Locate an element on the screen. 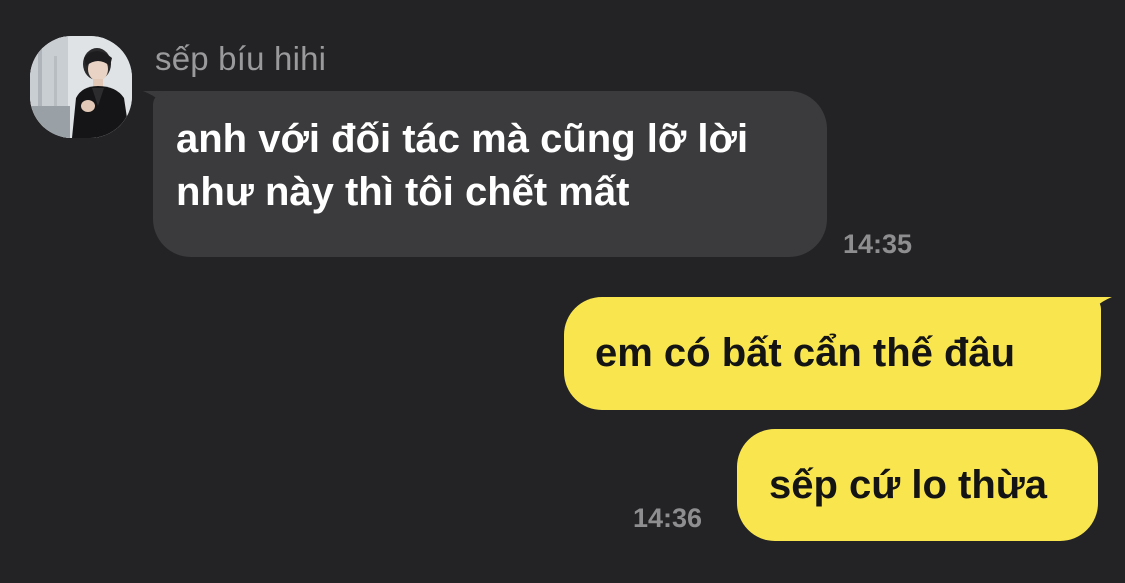 Image resolution: width=1125 pixels, height=583 pixels. outgoing-message-text: em có bất cẩn thế đâu is located at coordinates (805, 353).